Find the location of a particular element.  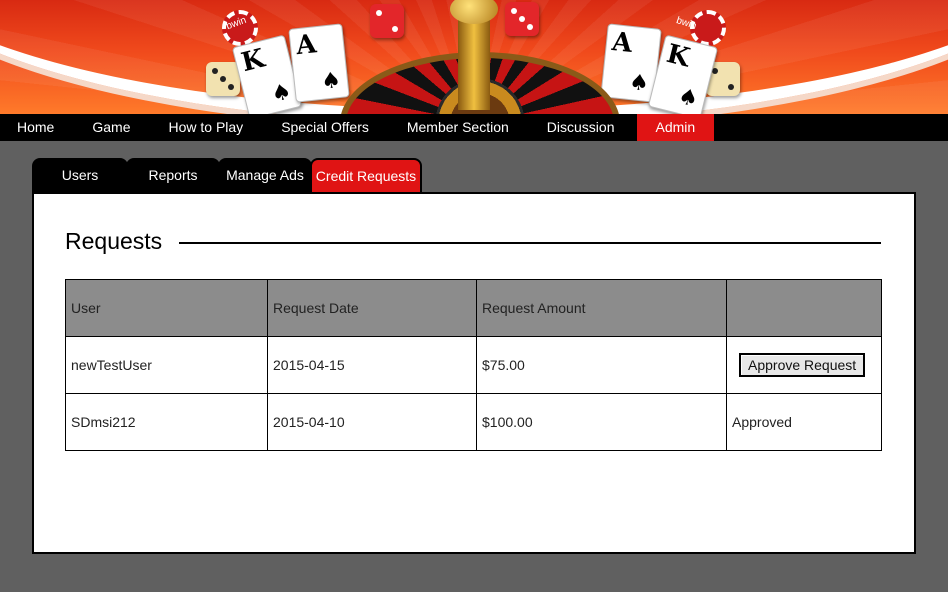

cell-request-amount: $100.00 is located at coordinates (601, 422).